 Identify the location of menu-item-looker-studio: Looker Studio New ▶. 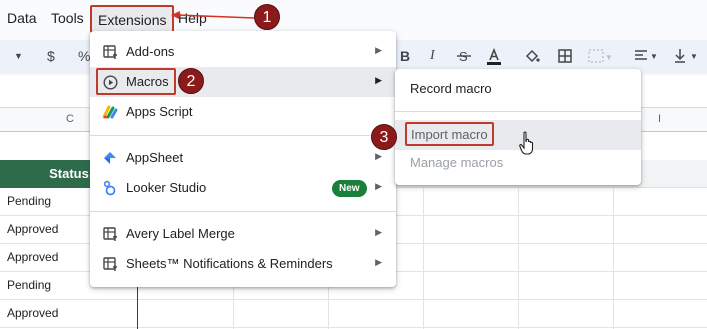
(243, 188).